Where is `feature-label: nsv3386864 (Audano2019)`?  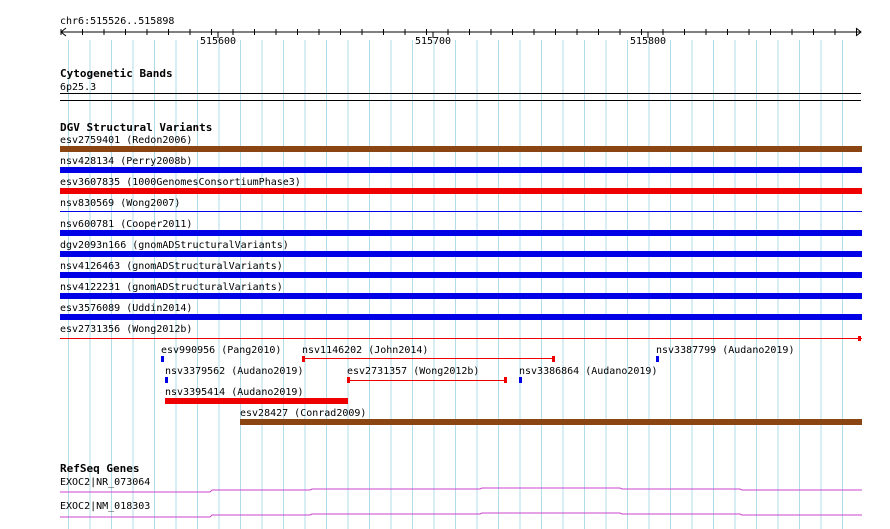
feature-label: nsv3386864 (Audano2019) is located at coordinates (588, 371).